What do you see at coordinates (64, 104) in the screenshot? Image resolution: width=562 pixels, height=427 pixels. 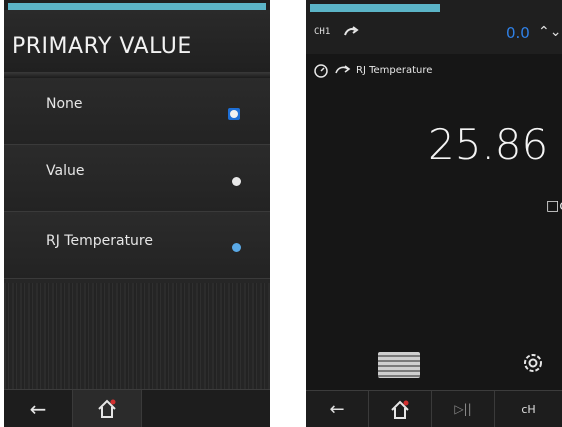 I see `option-label: None` at bounding box center [64, 104].